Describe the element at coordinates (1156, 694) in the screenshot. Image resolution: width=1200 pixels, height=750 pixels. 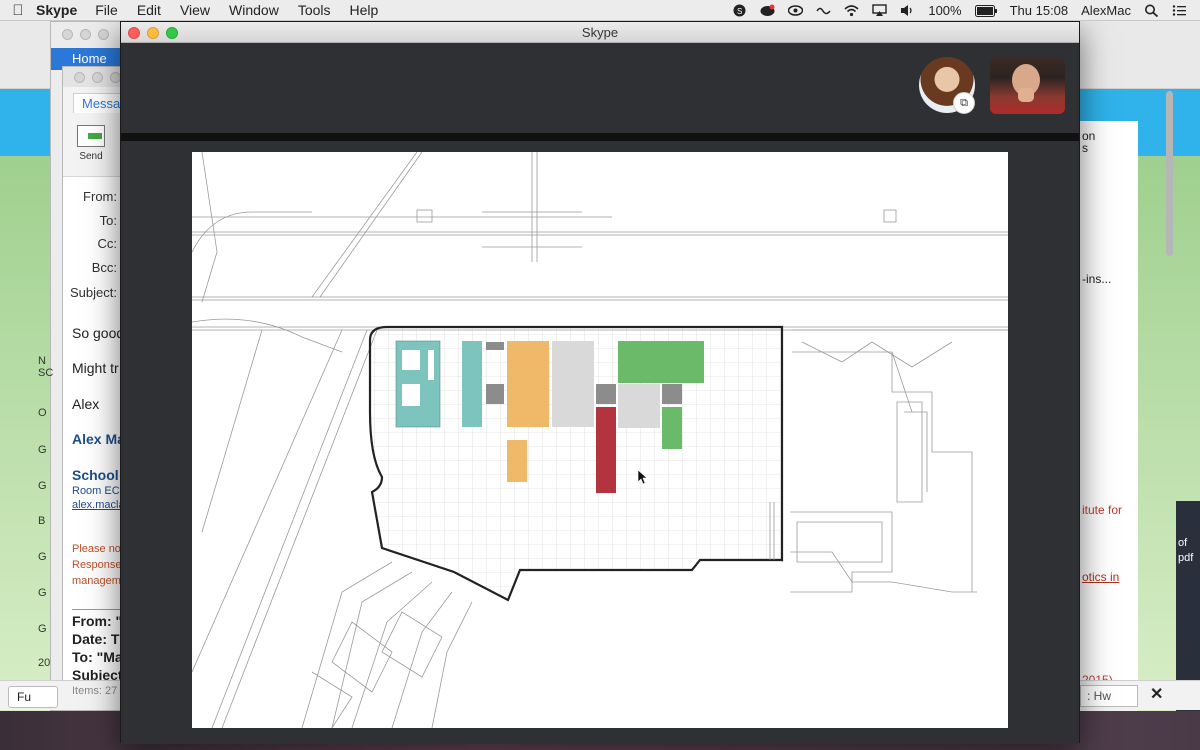
I see `close-icon: ✕` at that location.